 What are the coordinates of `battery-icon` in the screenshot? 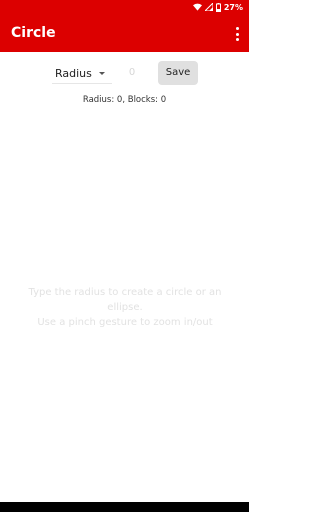 It's located at (218, 7).